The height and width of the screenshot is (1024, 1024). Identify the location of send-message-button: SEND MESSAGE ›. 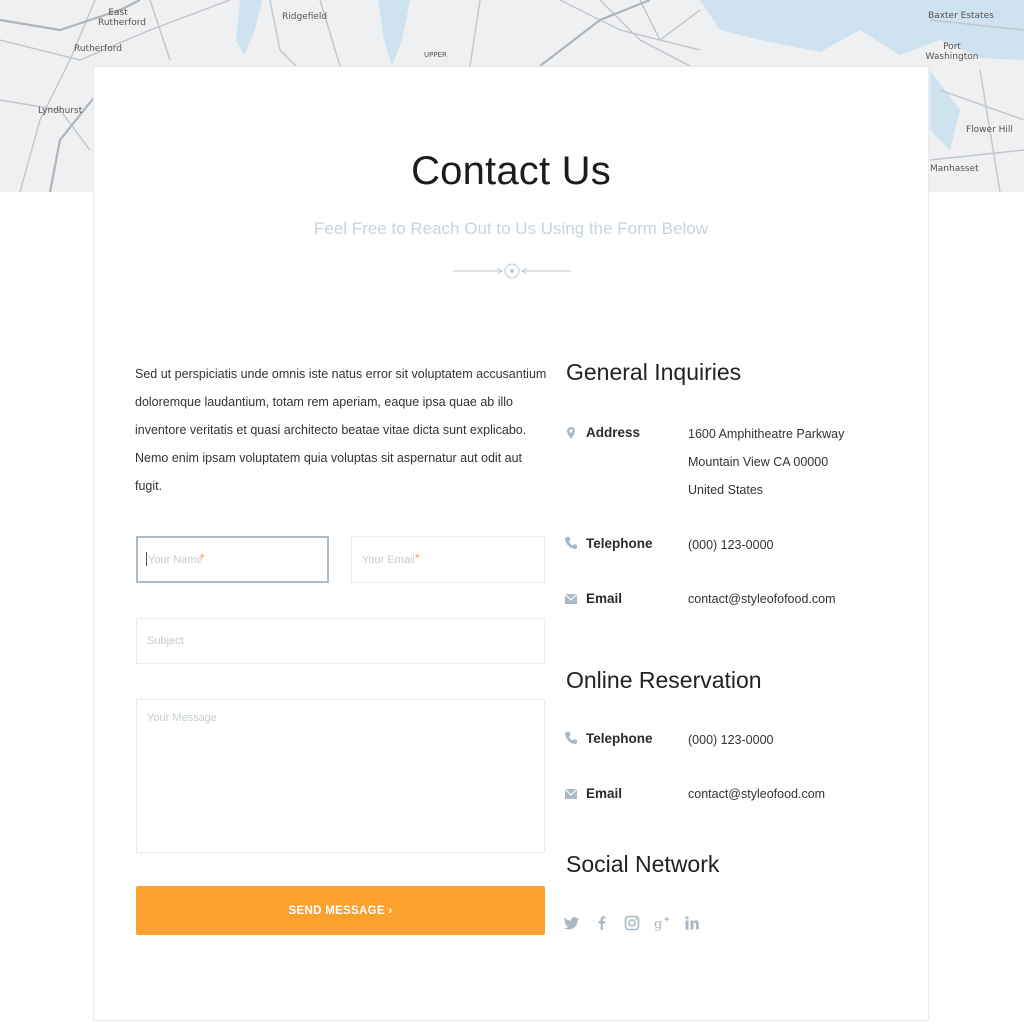
(340, 910).